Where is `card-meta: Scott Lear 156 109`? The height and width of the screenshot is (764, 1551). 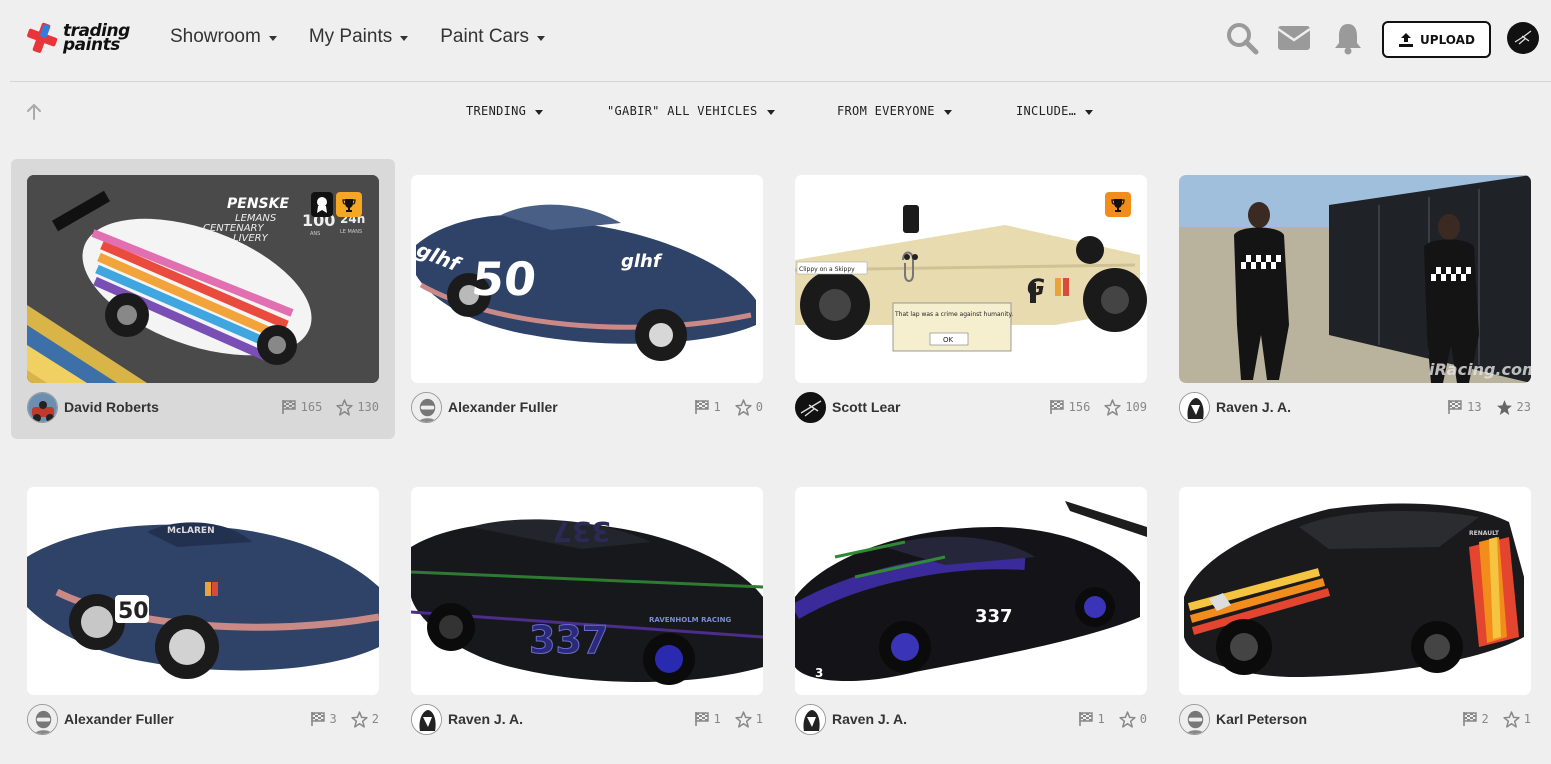
card-meta: Scott Lear 156 109 is located at coordinates (971, 407).